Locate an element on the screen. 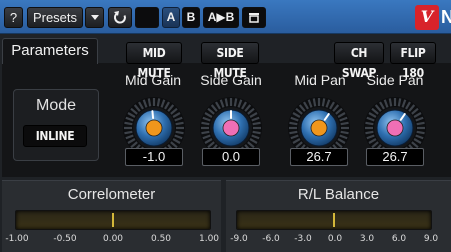 The height and width of the screenshot is (252, 451). balance-scale: -9.0 -6.0 -3.0 0.0 3.0 6.0 9.0 is located at coordinates (334, 240).